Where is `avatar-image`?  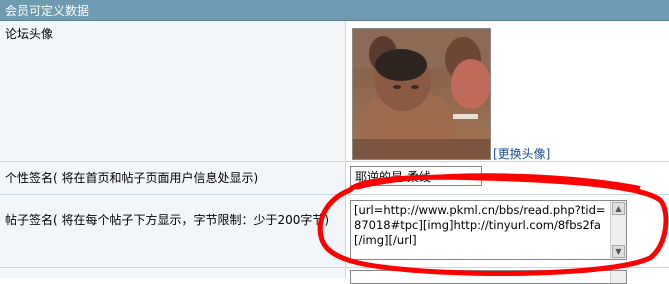 avatar-image is located at coordinates (421, 94).